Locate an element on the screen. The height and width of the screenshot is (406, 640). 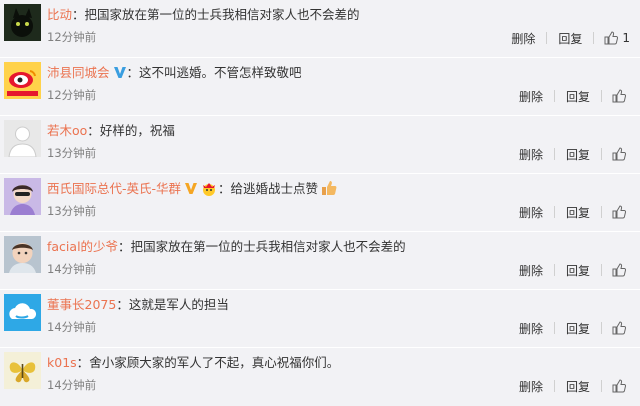
crown-emoji-icon is located at coordinates (209, 188).